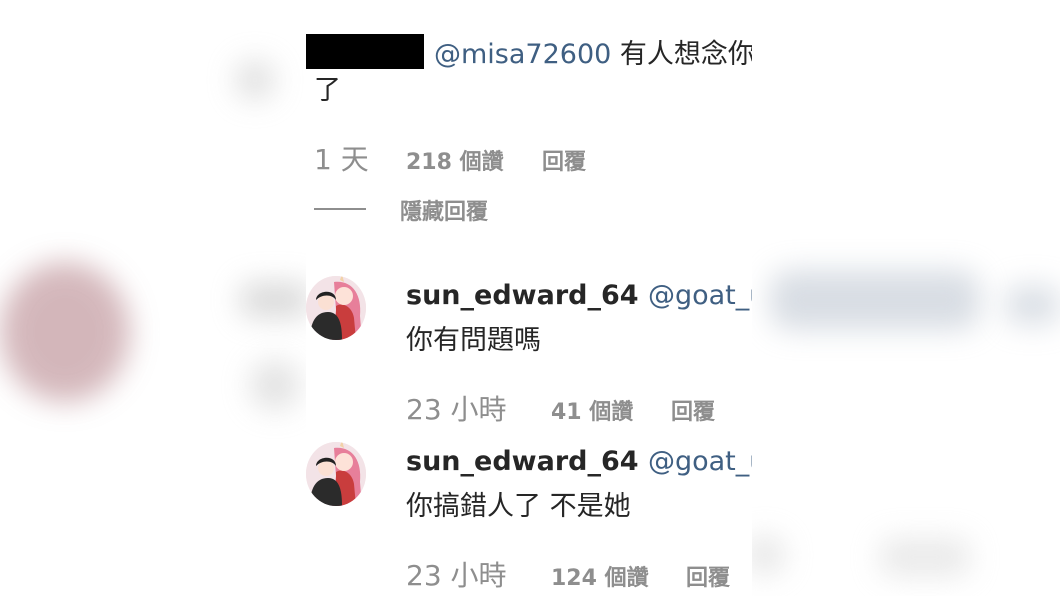  What do you see at coordinates (327, 90) in the screenshot?
I see `comment-text-line2: 了` at bounding box center [327, 90].